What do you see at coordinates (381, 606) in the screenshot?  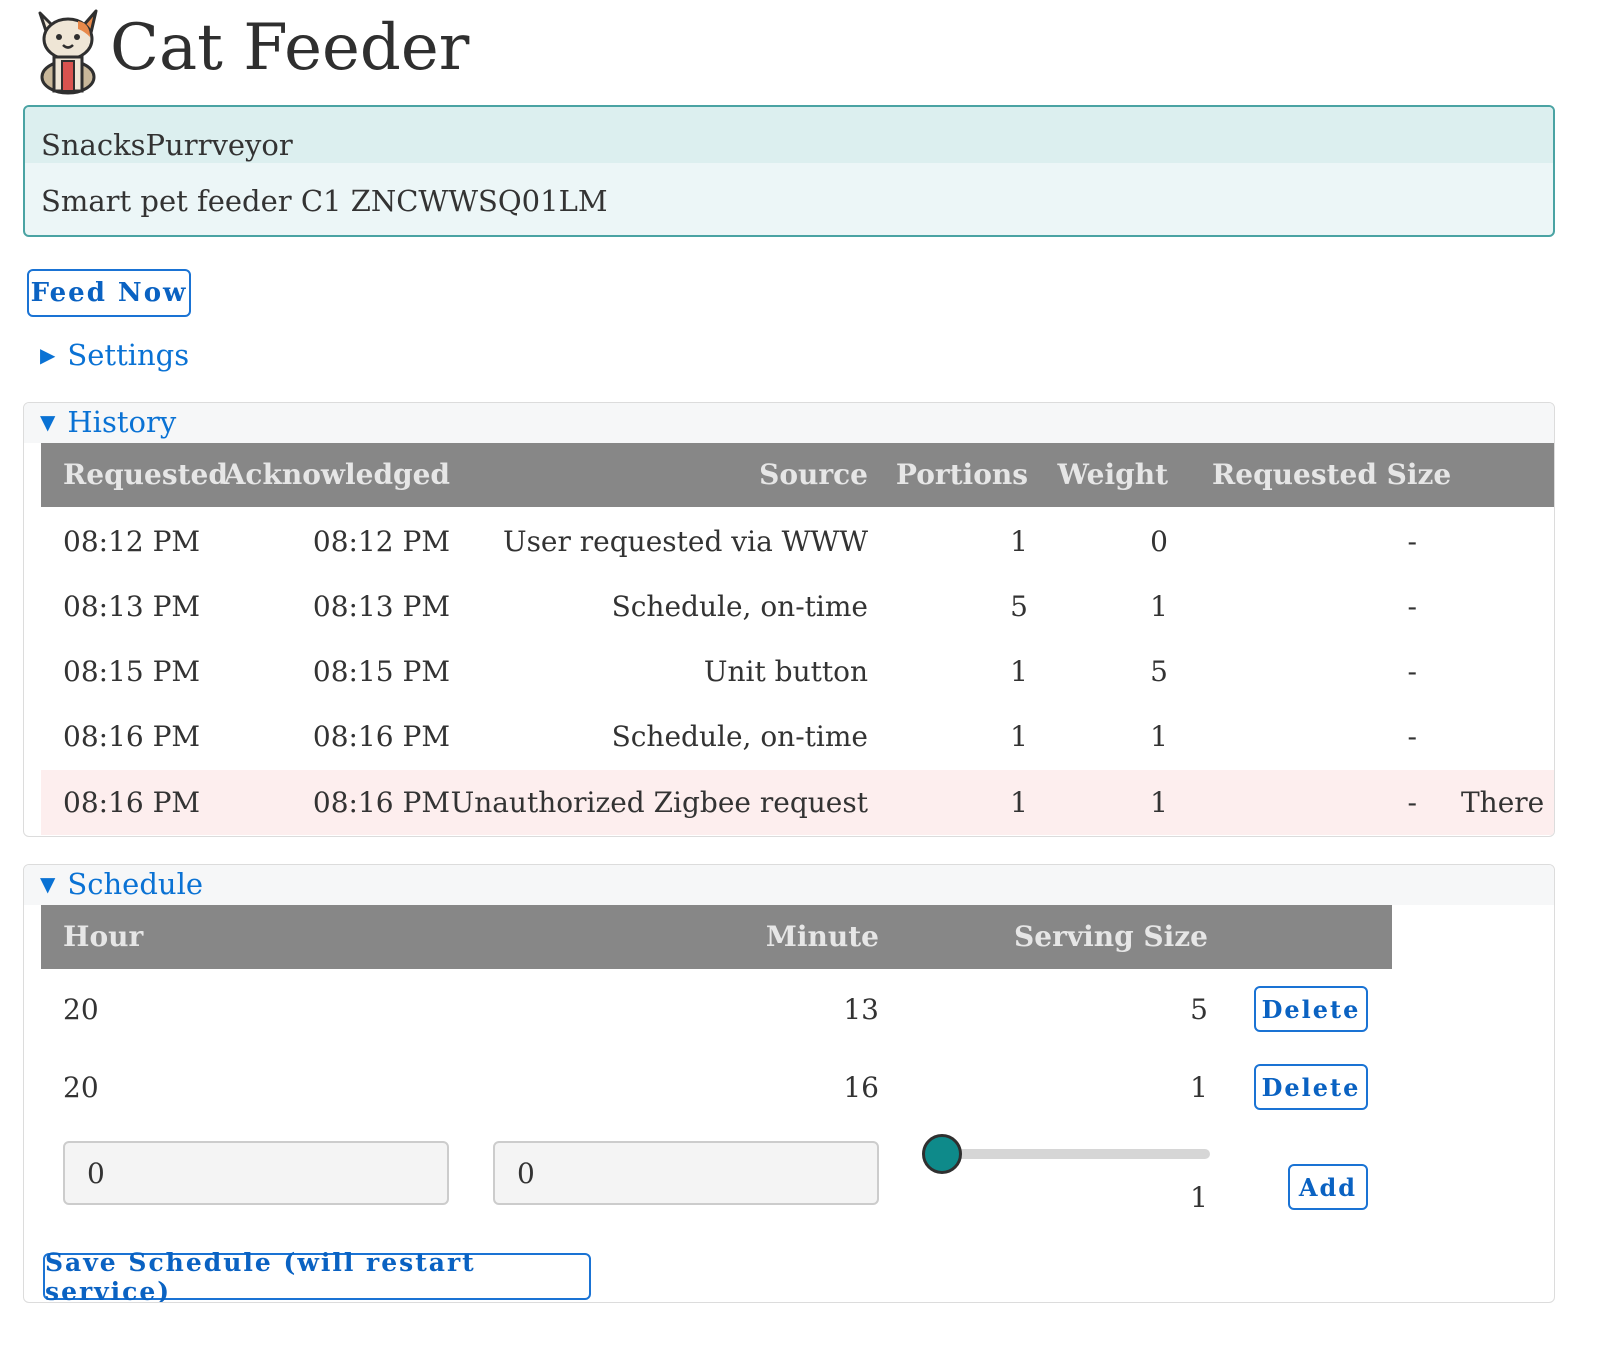 I see `cell-acknowledged: 08:13 PM` at bounding box center [381, 606].